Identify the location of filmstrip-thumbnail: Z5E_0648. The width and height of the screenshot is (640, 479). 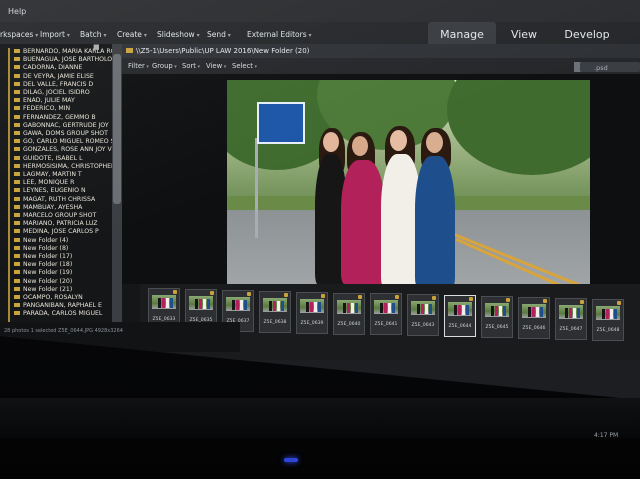
(608, 319).